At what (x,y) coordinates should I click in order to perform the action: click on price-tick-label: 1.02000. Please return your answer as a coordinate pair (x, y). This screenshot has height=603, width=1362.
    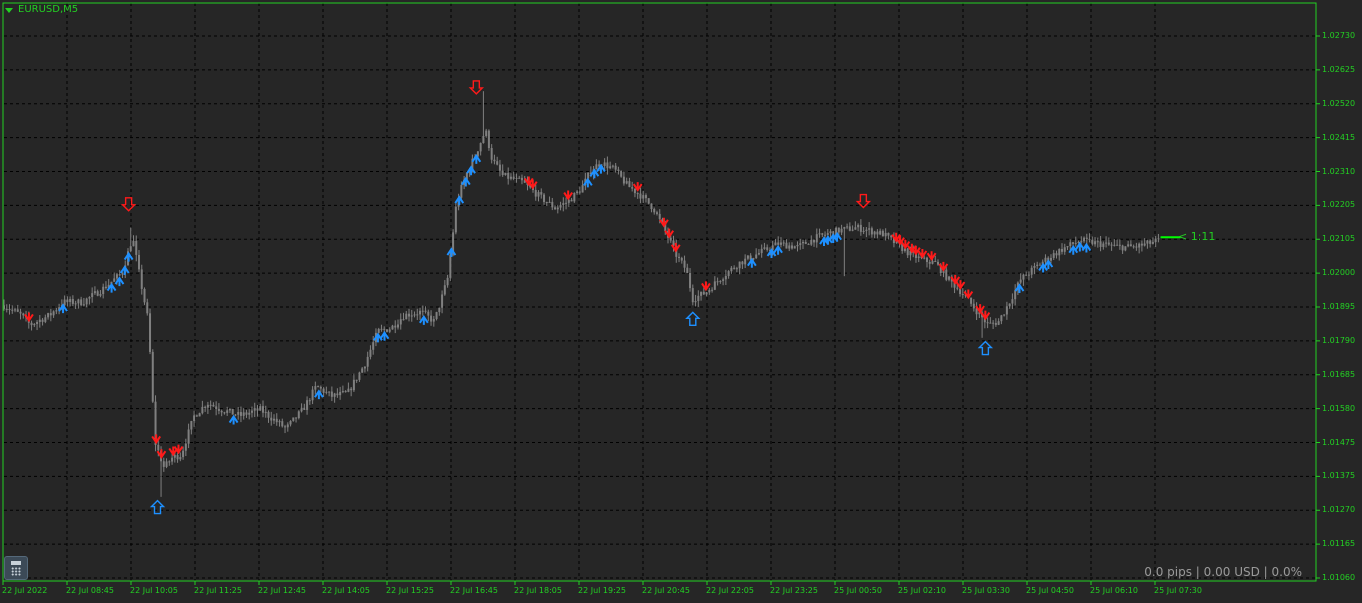
    Looking at the image, I should click on (1339, 273).